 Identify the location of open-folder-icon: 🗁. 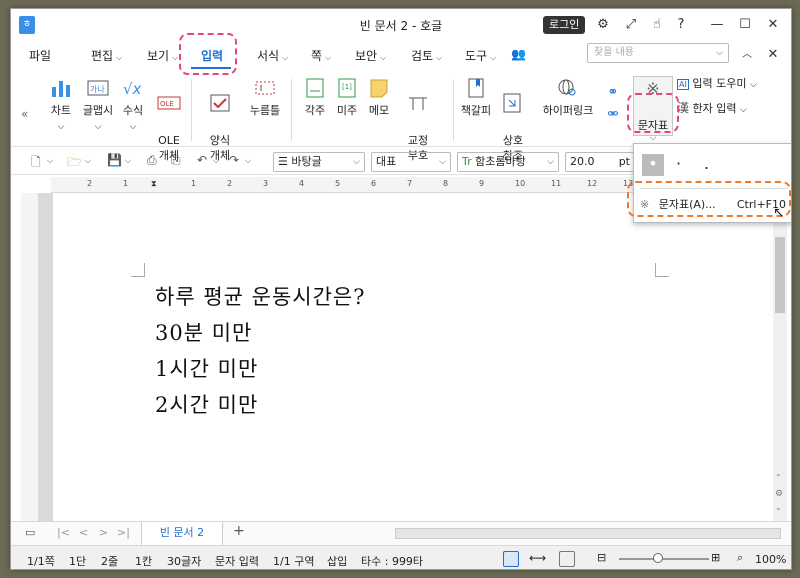
(74, 163).